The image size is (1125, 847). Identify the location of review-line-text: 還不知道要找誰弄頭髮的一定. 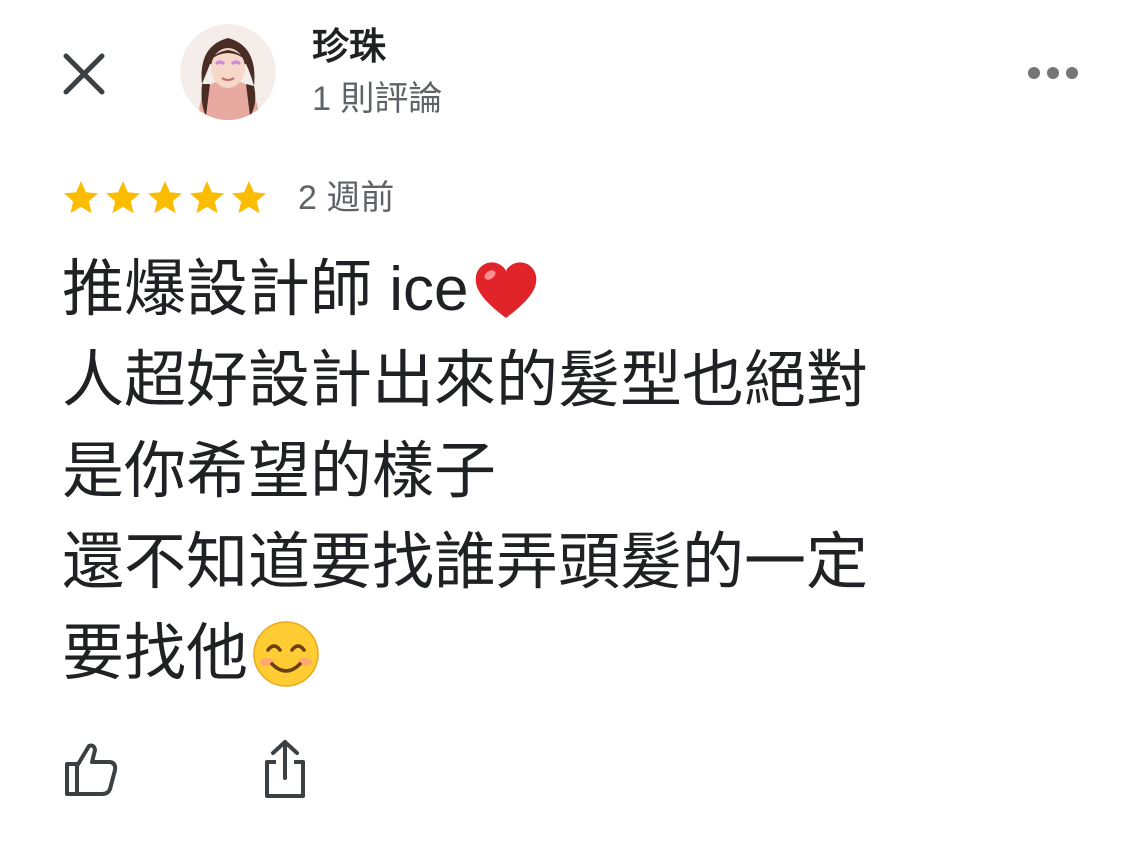
(465, 562).